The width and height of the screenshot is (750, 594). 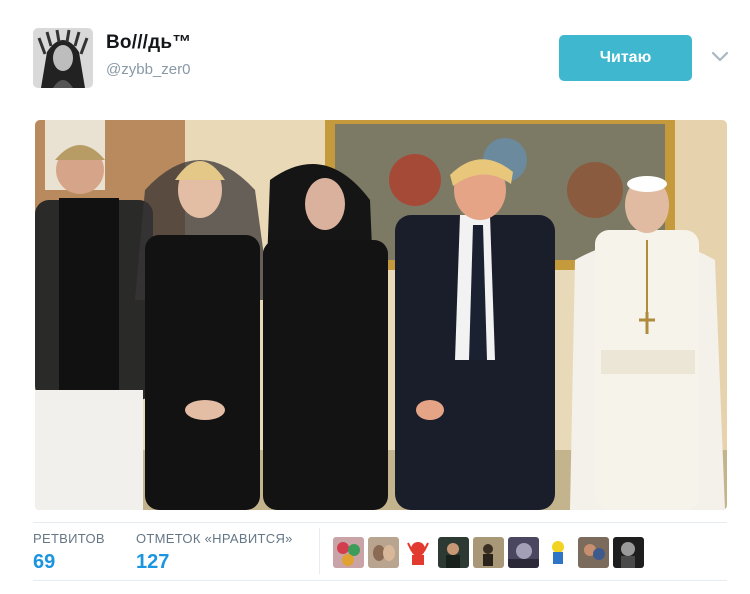 I want to click on retweets-label: РЕТВИТОВ, so click(x=69, y=538).